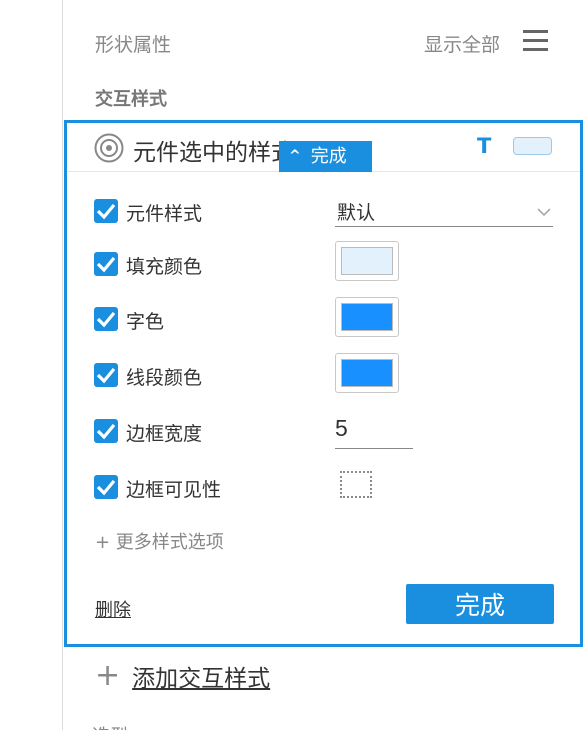 The height and width of the screenshot is (730, 584). Describe the element at coordinates (131, 99) in the screenshot. I see `interaction-style-title: 交互样式` at that location.